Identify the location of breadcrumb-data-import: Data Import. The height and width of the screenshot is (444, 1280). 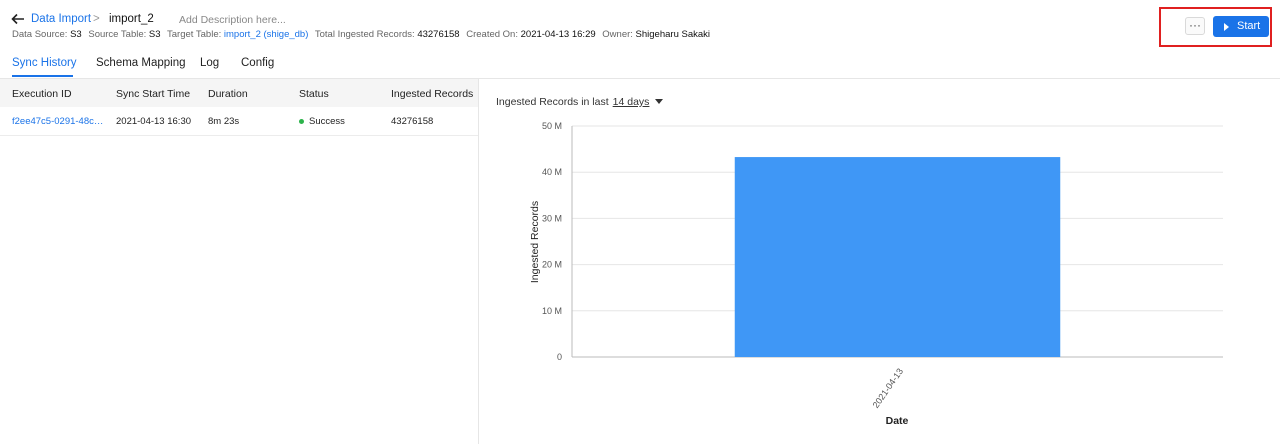
(61, 19).